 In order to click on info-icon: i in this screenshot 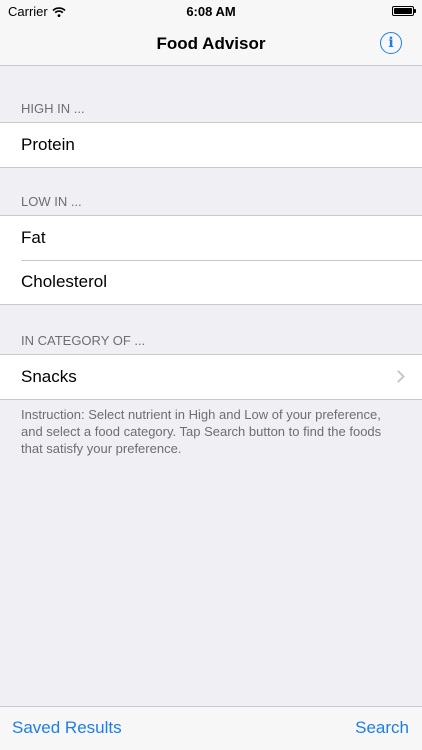, I will do `click(391, 43)`.